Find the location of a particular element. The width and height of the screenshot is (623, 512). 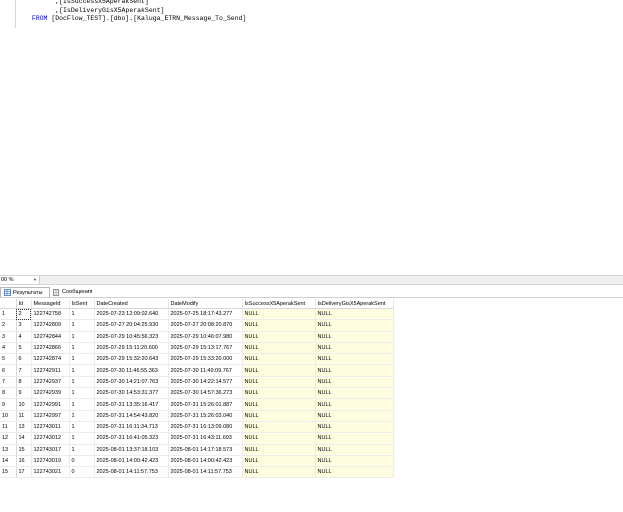

table-cell: 2025-08-01 14:17:18.573 is located at coordinates (205, 450).